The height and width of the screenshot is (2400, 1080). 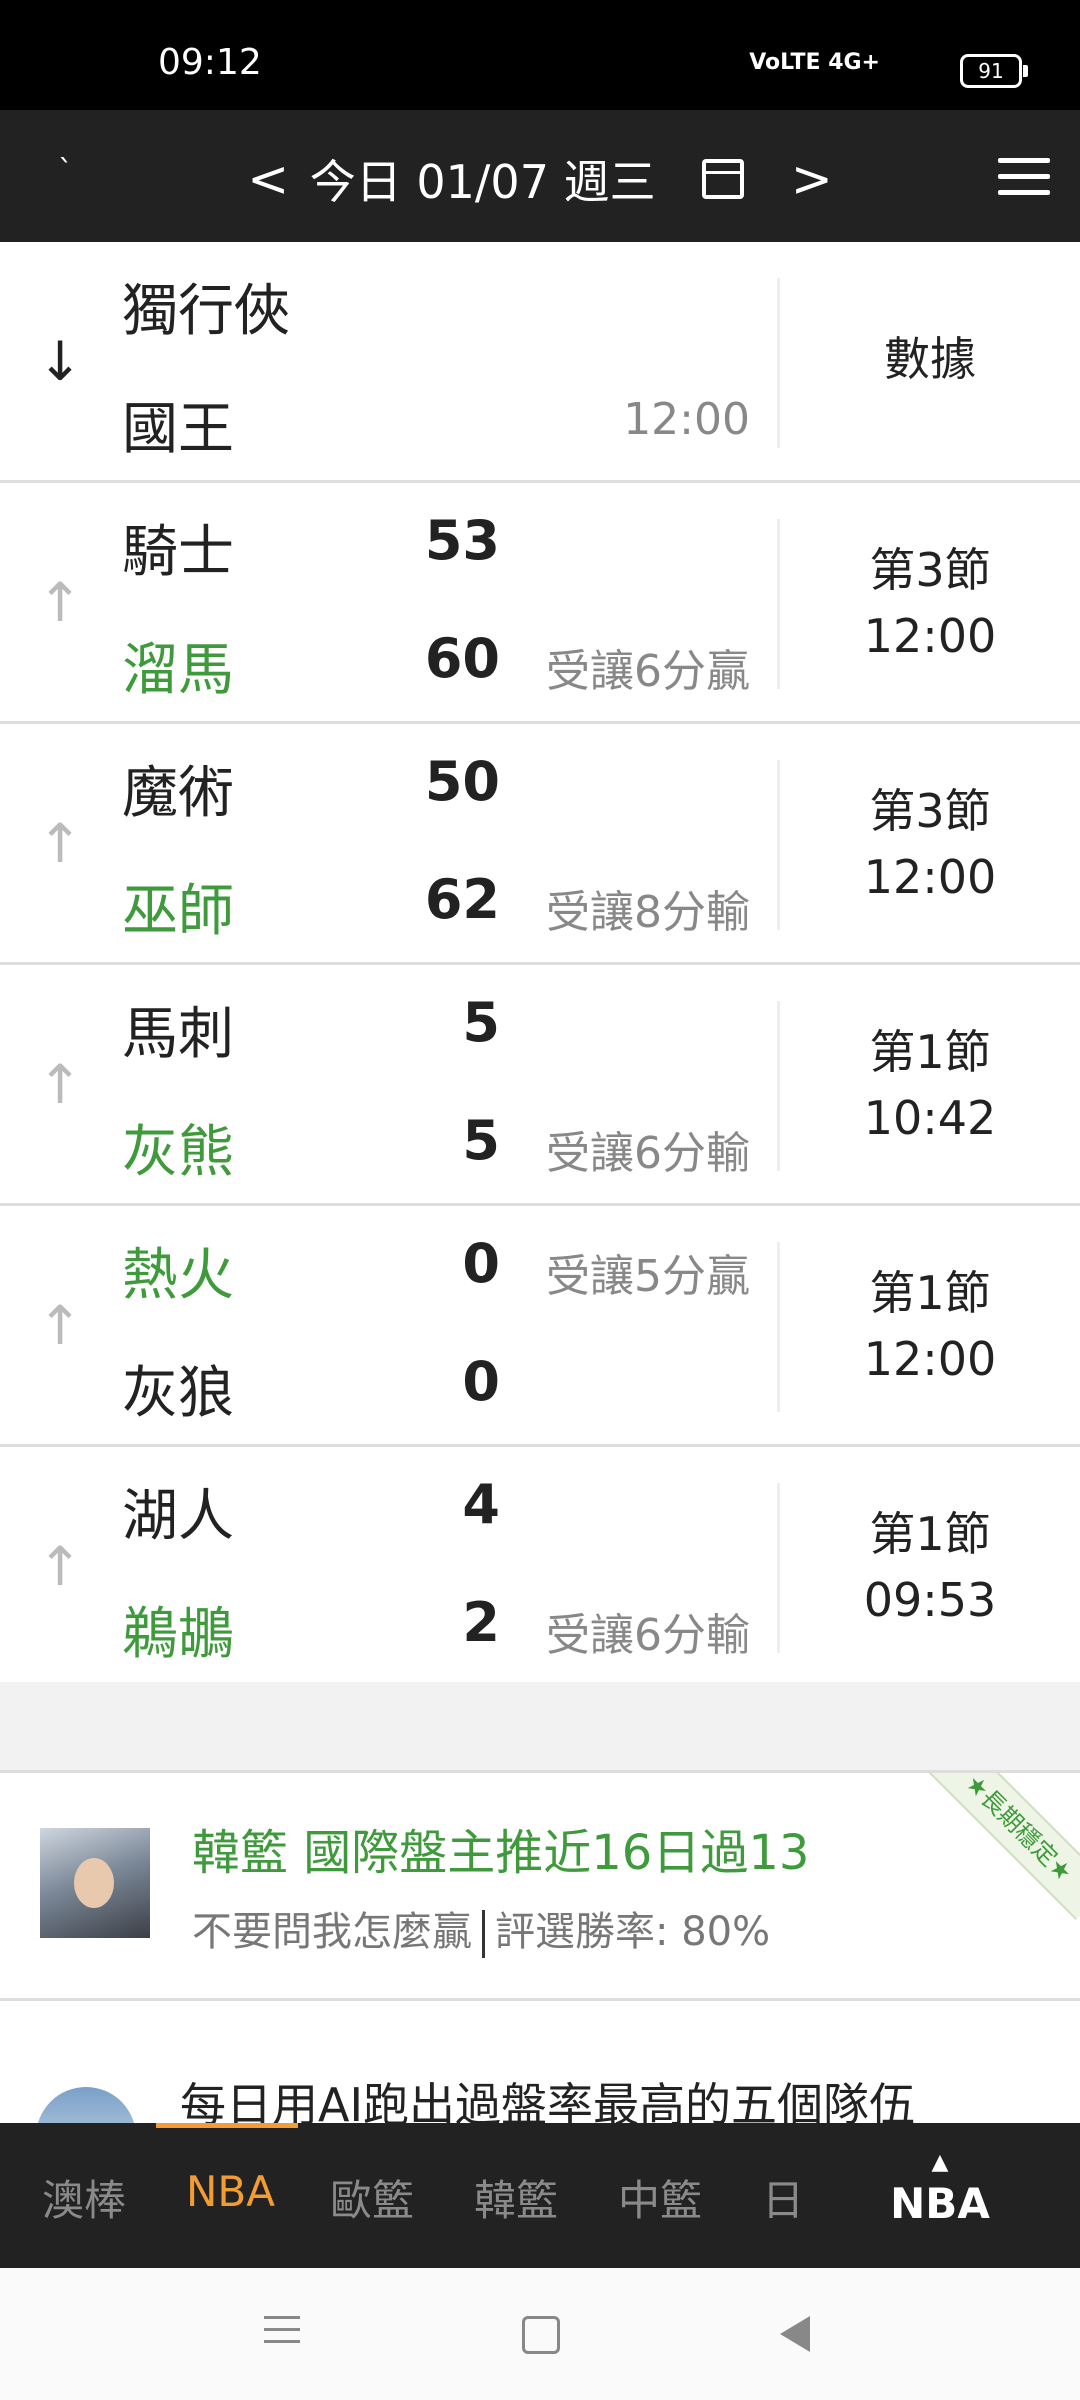 I want to click on team-home: 湖人, so click(x=178, y=1516).